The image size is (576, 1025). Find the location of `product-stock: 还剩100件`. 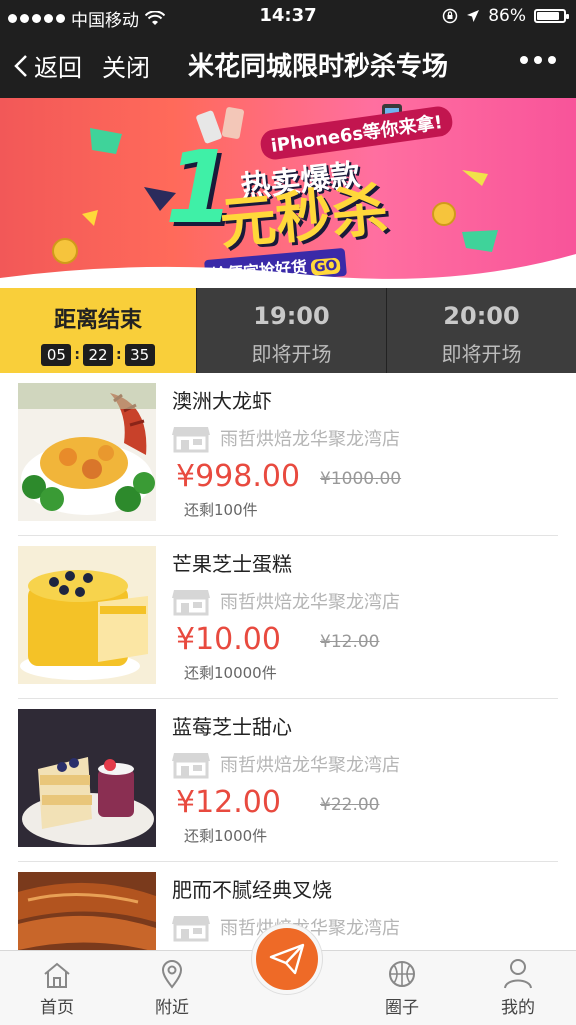

product-stock: 还剩100件 is located at coordinates (221, 510).